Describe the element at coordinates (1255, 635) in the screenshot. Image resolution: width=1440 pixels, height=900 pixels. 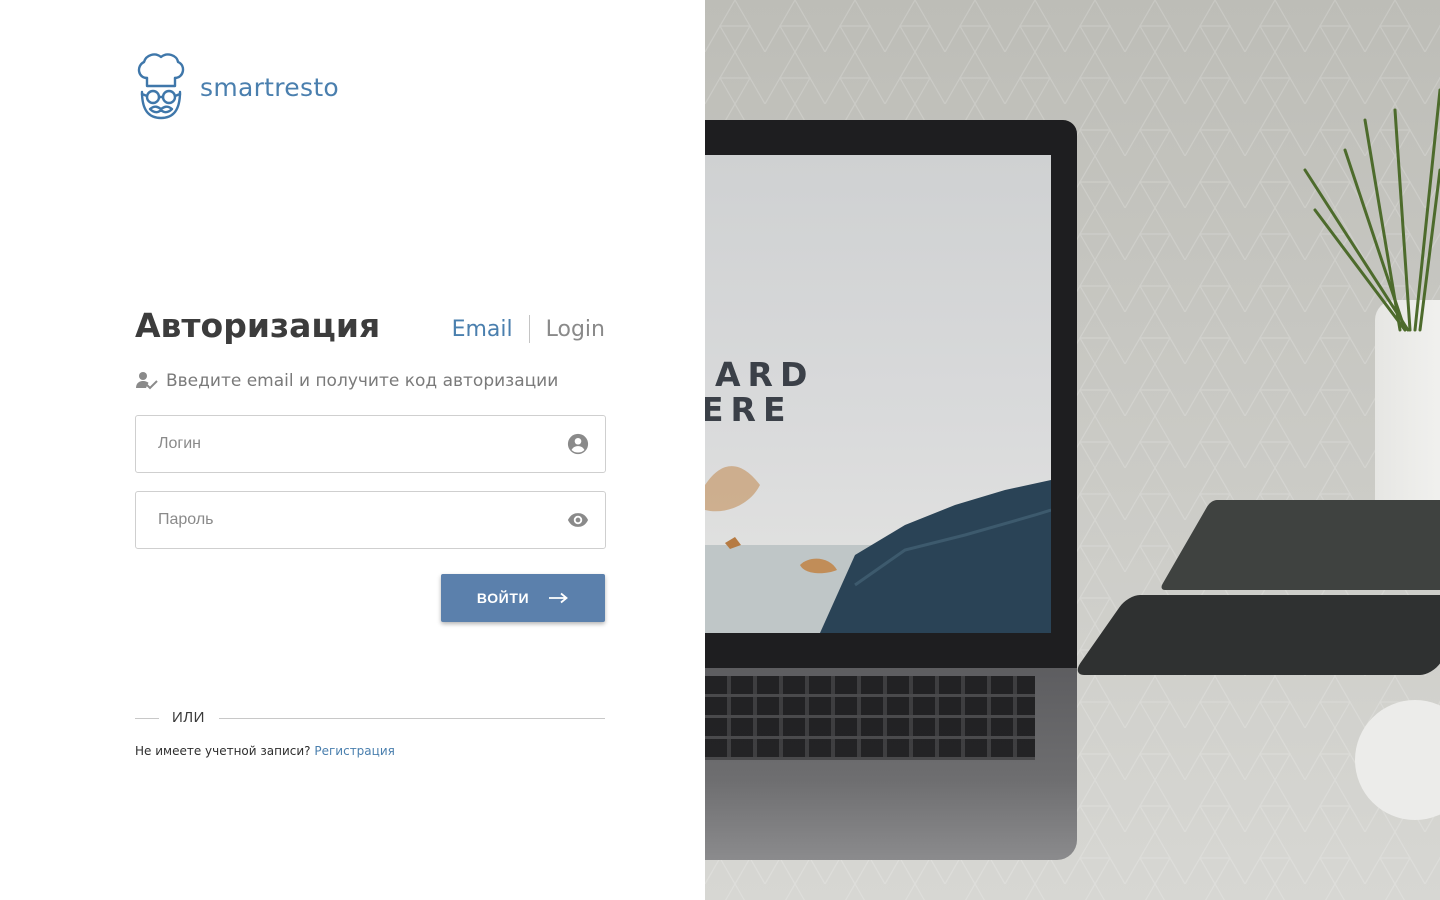
I see `phone-device` at that location.